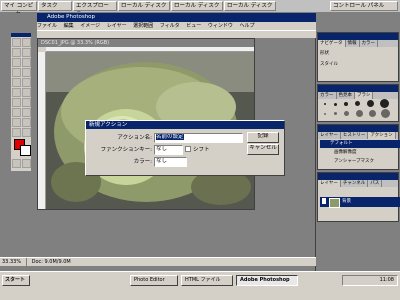 Image resolution: width=400 pixels, height=300 pixels. What do you see at coordinates (355, 183) in the screenshot?
I see `tab-channels: チャンネル` at bounding box center [355, 183].